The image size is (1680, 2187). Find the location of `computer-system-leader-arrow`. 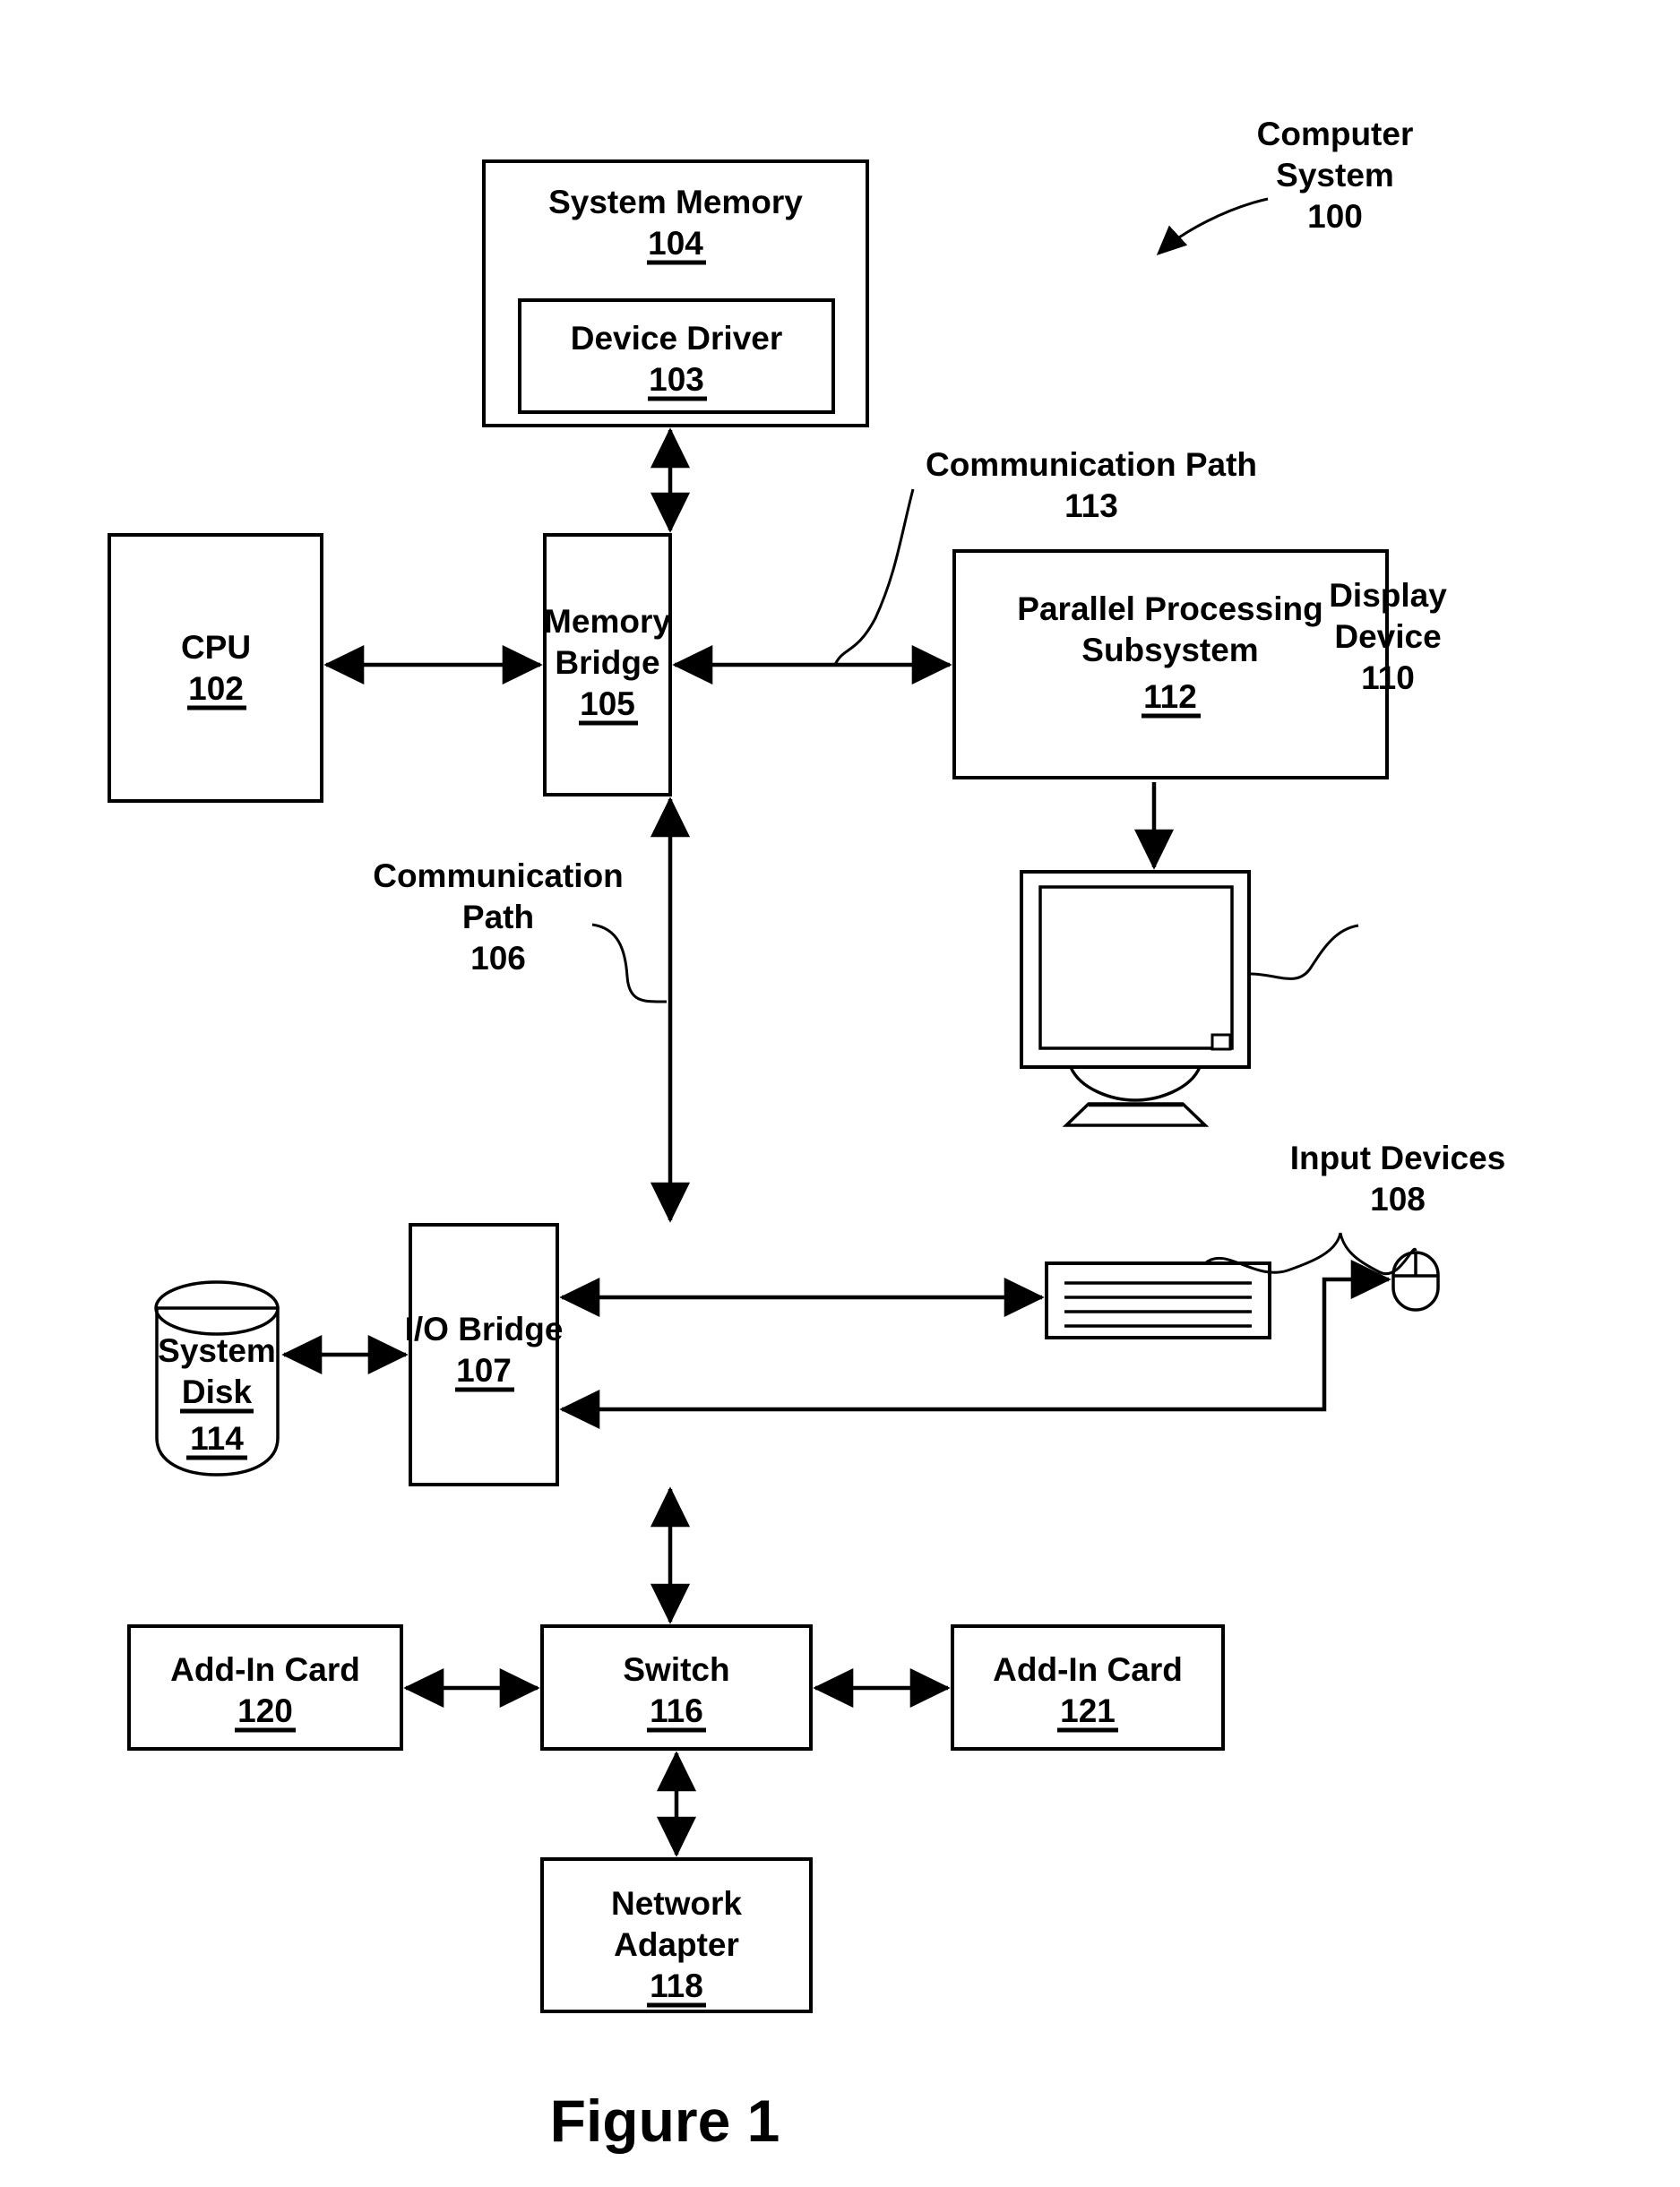

computer-system-leader-arrow is located at coordinates (1212, 226).